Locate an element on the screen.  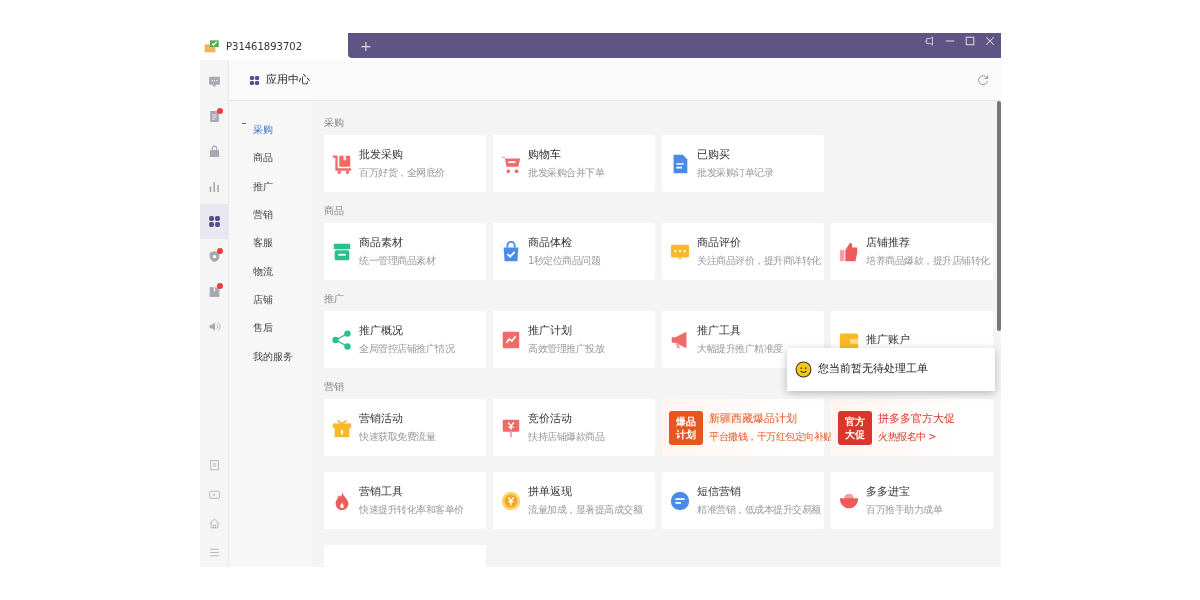
share-icon is located at coordinates (342, 339).